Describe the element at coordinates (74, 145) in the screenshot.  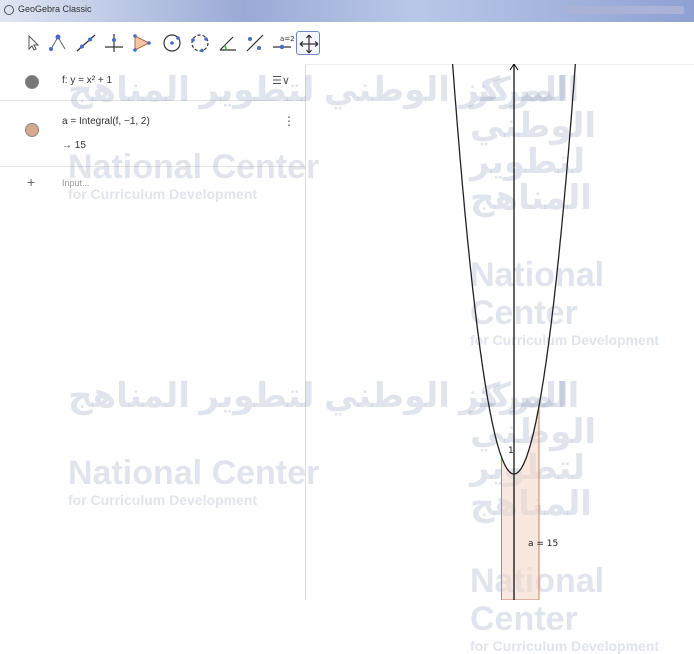
I see `result-a: → 15` at that location.